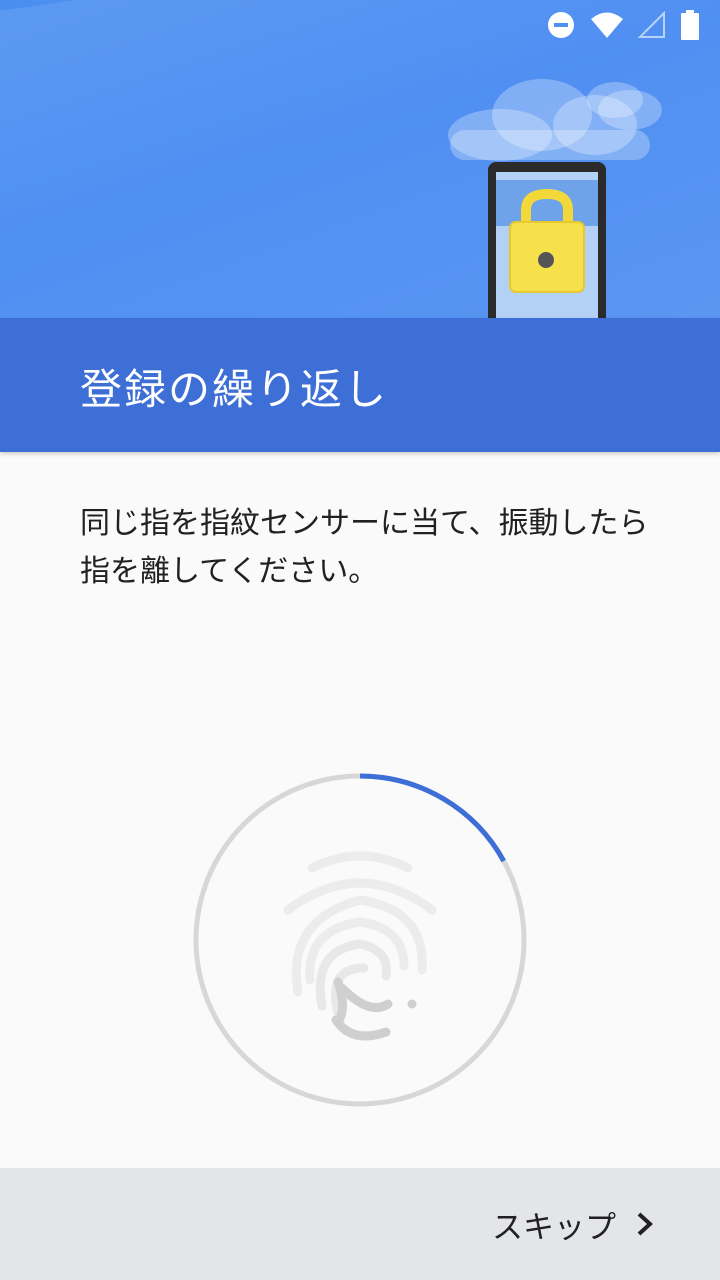 The height and width of the screenshot is (1280, 720). I want to click on skip-button: スキップ, so click(573, 1224).